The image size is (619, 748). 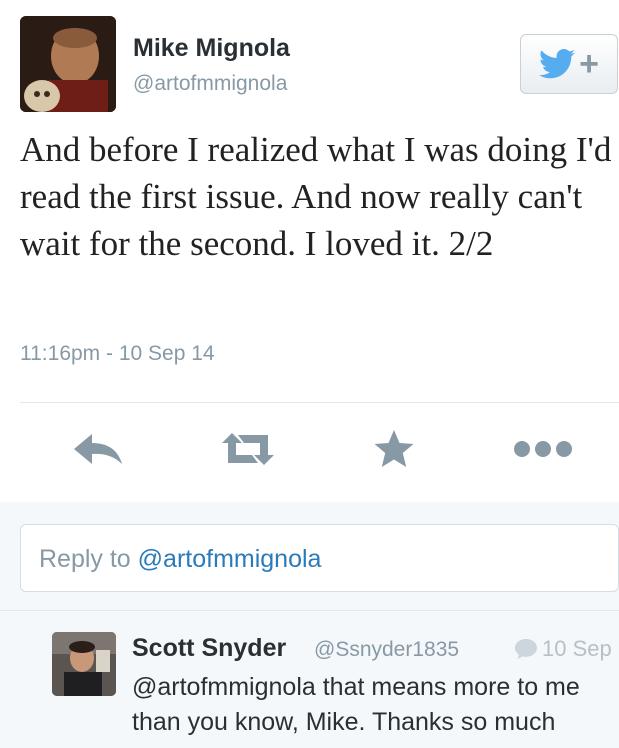 I want to click on avatar, so click(x=68, y=64).